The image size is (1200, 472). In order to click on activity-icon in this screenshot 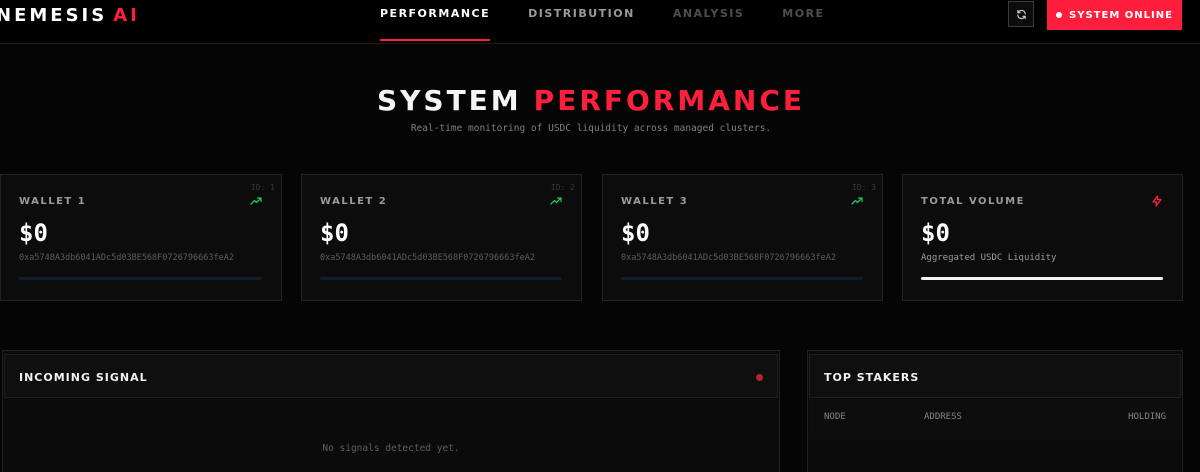, I will do `click(1157, 201)`.